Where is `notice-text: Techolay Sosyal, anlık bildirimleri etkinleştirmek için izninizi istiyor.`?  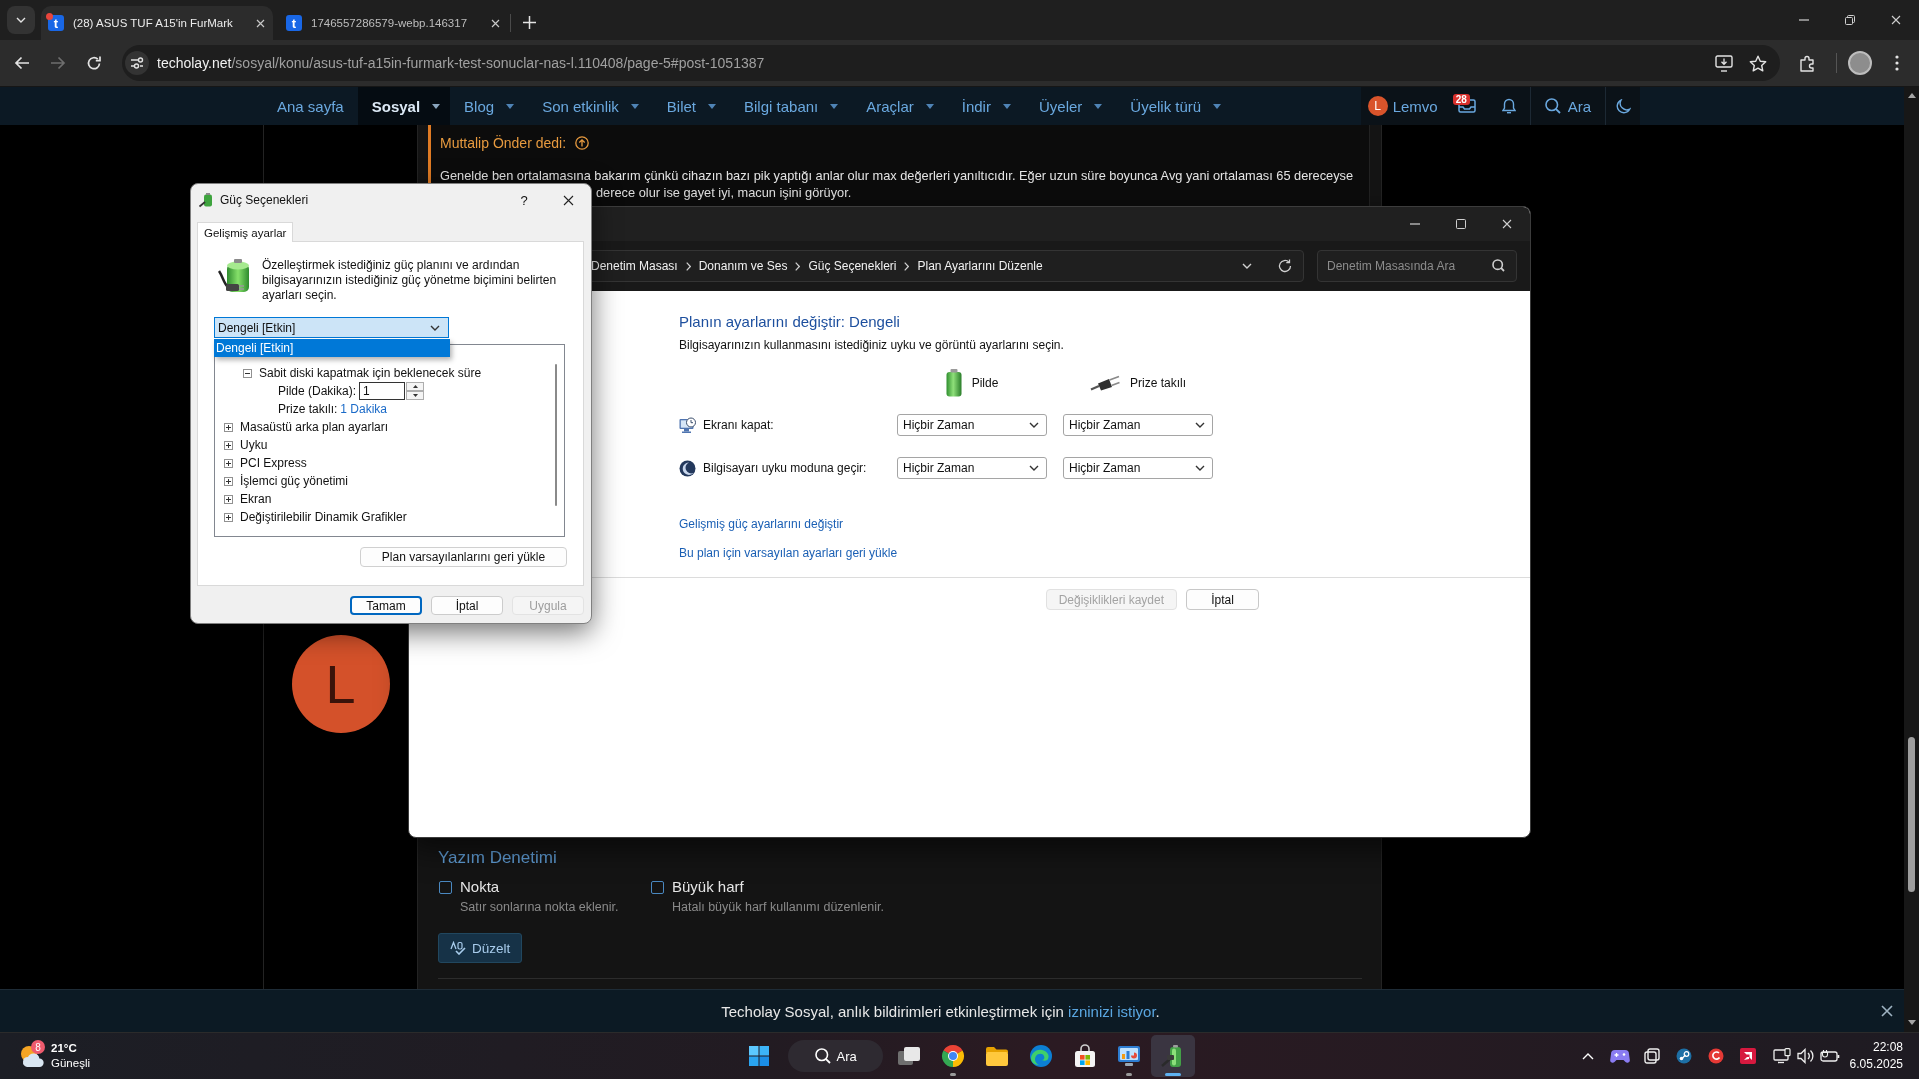 notice-text: Techolay Sosyal, anlık bildirimleri etkinleştirmek için izninizi istiyor. is located at coordinates (940, 1011).